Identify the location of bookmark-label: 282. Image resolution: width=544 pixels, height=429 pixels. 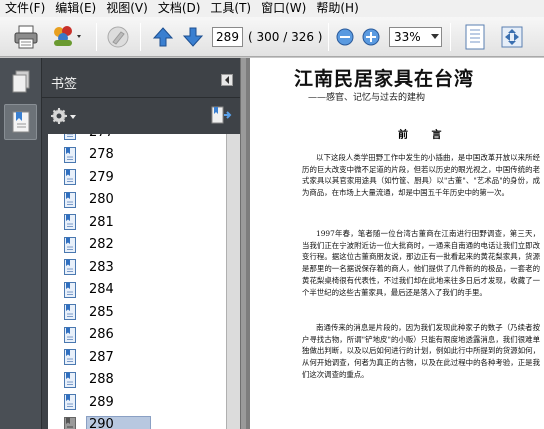
(101, 244).